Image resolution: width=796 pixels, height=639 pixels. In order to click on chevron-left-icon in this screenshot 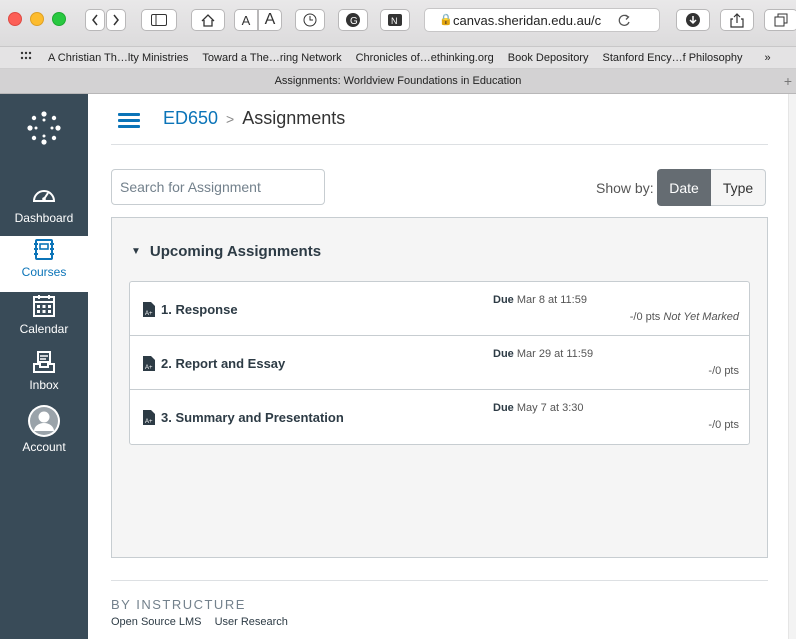, I will do `click(95, 20)`.